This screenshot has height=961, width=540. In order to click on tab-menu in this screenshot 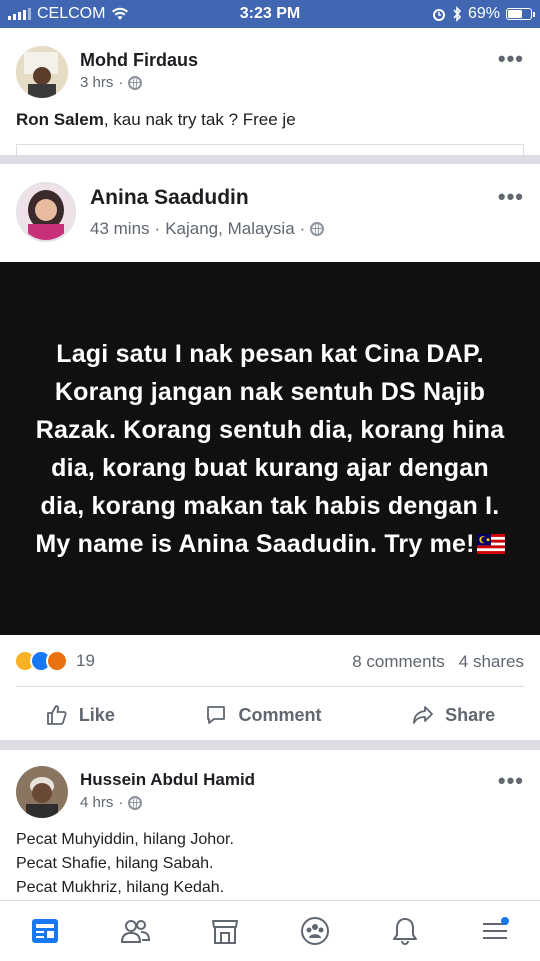, I will do `click(495, 931)`.